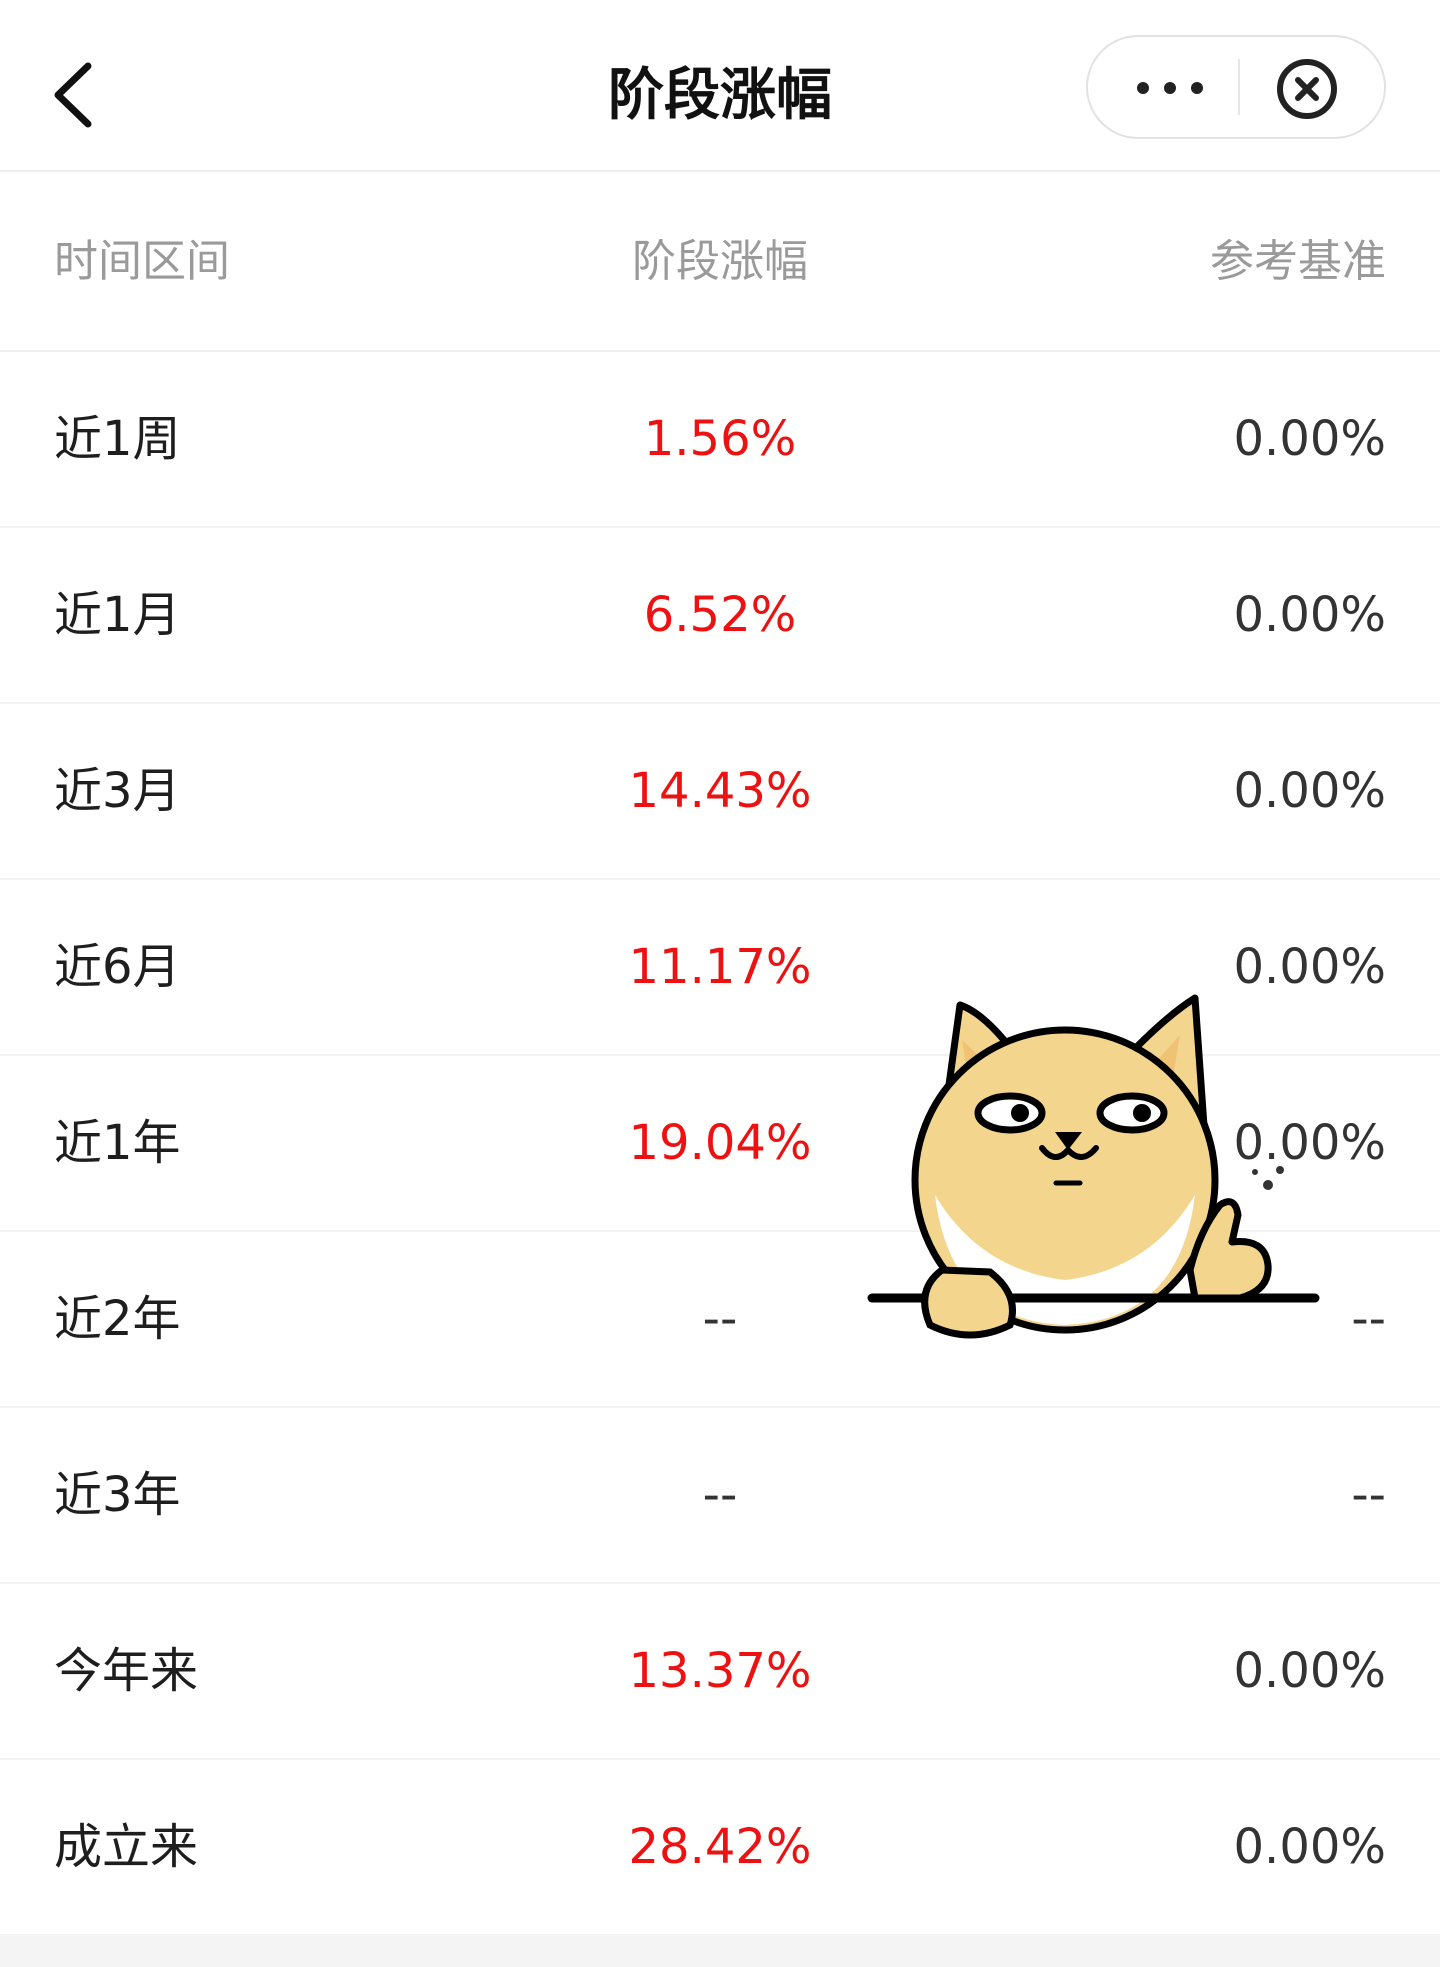 Image resolution: width=1440 pixels, height=1967 pixels. I want to click on change-cell: 19.04%, so click(720, 1143).